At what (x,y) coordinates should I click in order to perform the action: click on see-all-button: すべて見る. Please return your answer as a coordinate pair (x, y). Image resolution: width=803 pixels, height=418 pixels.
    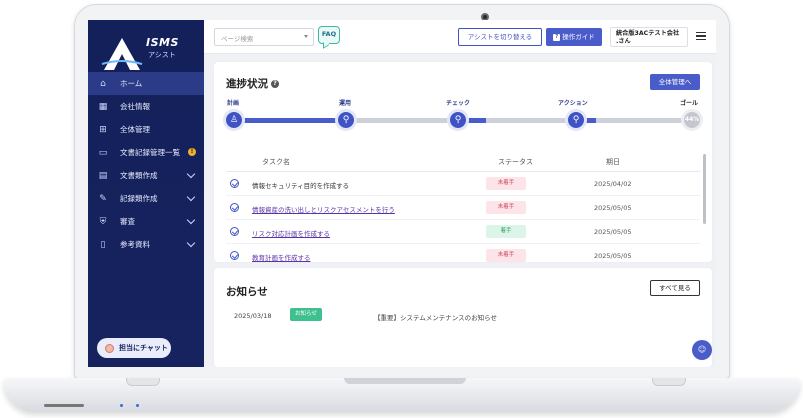
    Looking at the image, I should click on (675, 288).